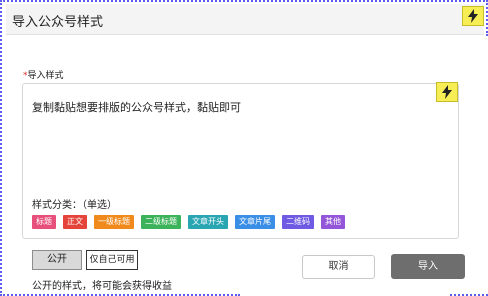 The image size is (488, 296). Describe the element at coordinates (58, 22) in the screenshot. I see `dialog-title: 导入公众号样式` at that location.